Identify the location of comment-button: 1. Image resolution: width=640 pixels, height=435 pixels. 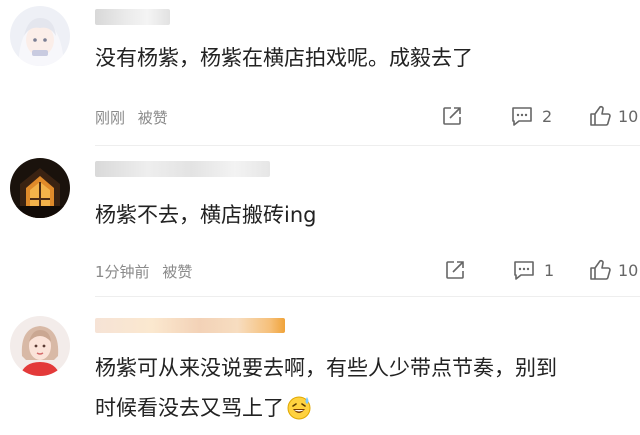
(533, 270).